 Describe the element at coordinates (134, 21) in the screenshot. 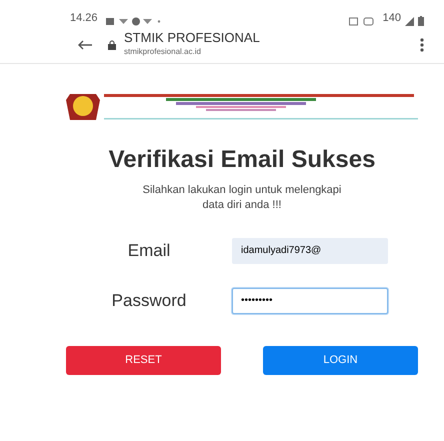

I see `notification-icons` at that location.